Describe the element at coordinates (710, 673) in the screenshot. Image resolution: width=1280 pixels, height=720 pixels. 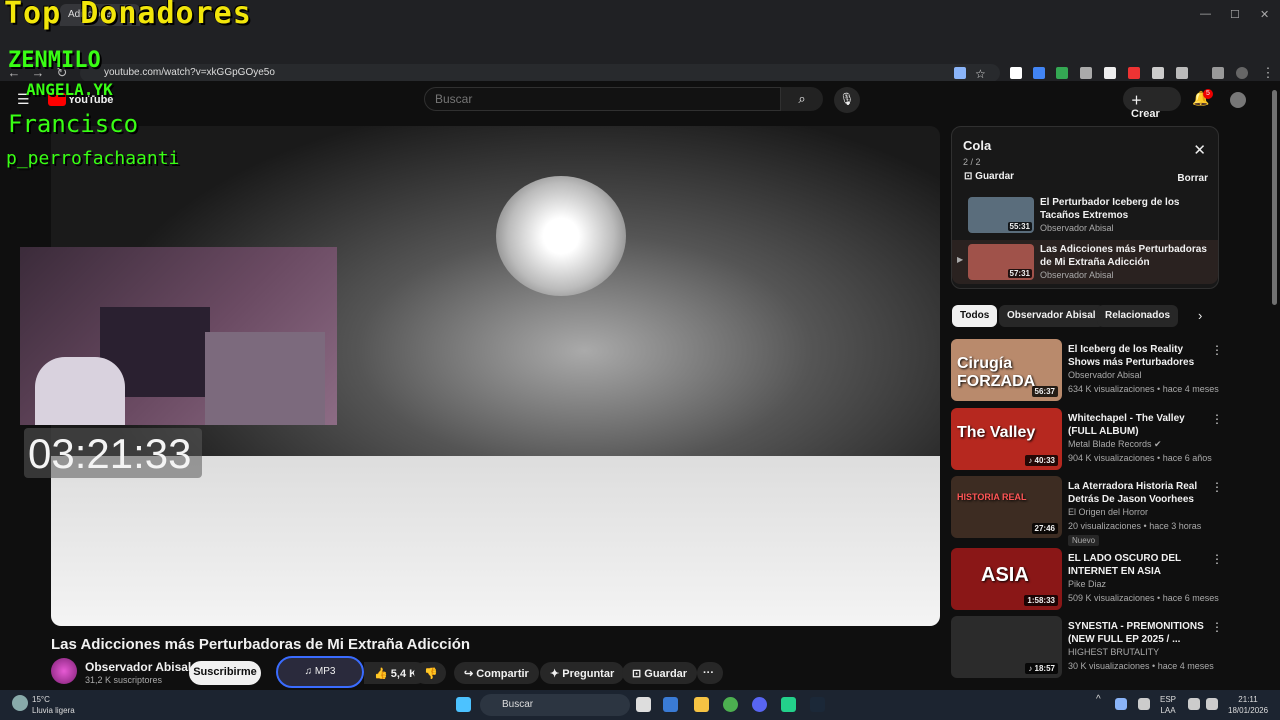
I see `more-actions-button: ···` at that location.